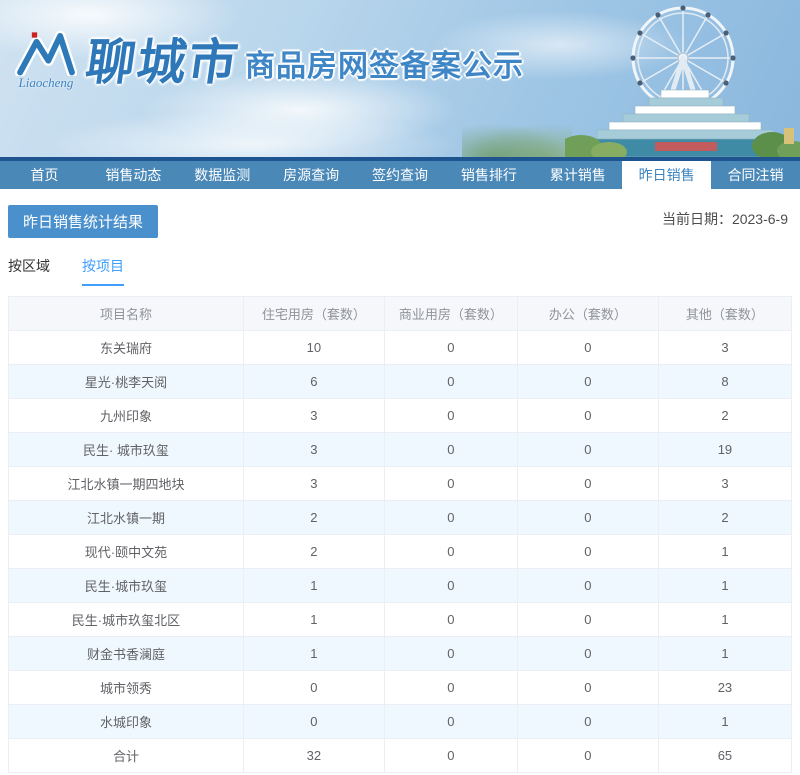 This screenshot has height=775, width=800. I want to click on table-row: 水城印象 0 0 0 1, so click(400, 721).